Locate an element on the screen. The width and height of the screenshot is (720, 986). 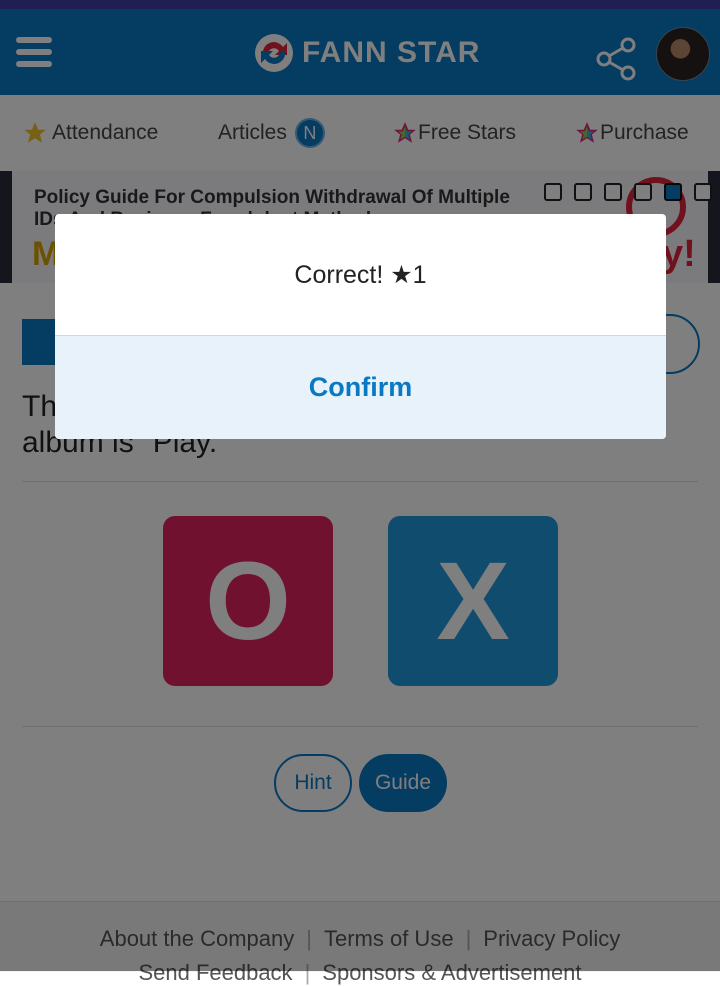
confirm-button: Confirm is located at coordinates (360, 387).